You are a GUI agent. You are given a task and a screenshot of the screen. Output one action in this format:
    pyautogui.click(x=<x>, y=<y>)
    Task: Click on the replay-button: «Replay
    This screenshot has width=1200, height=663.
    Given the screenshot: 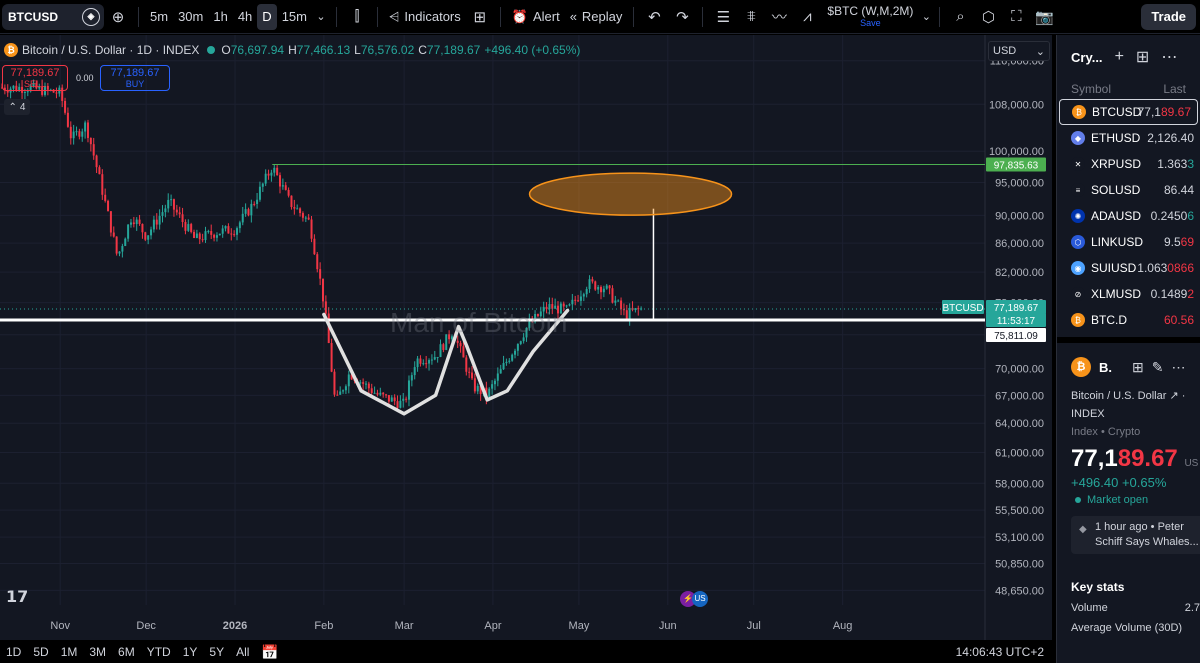 What is the action you would take?
    pyautogui.click(x=596, y=17)
    